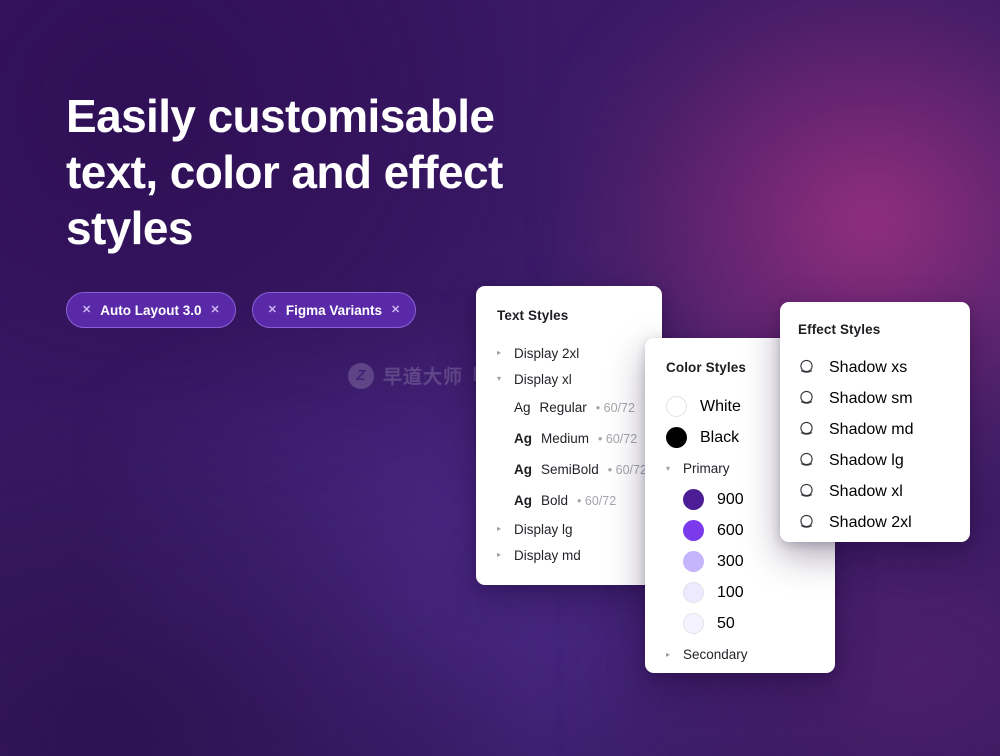 The height and width of the screenshot is (756, 1000). I want to click on text-style-item-display-xl: ▾ Display xl, so click(569, 379).